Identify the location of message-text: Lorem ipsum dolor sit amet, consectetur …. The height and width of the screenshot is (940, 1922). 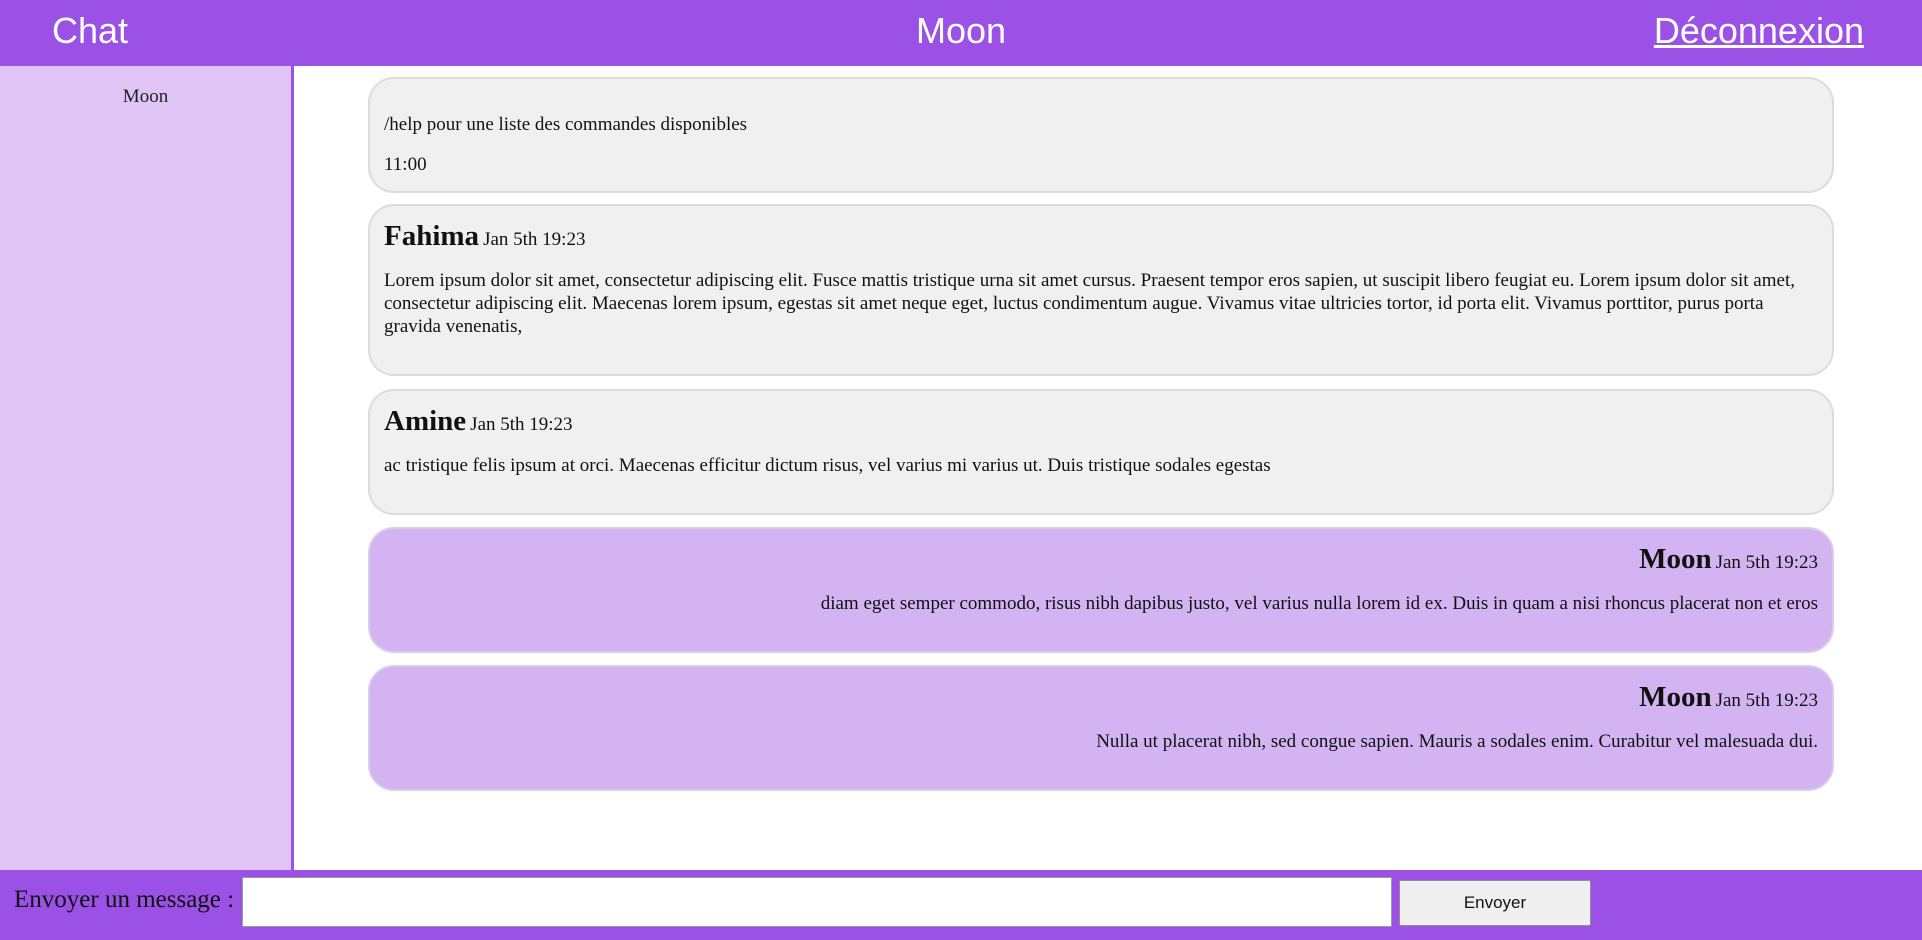
(1089, 303).